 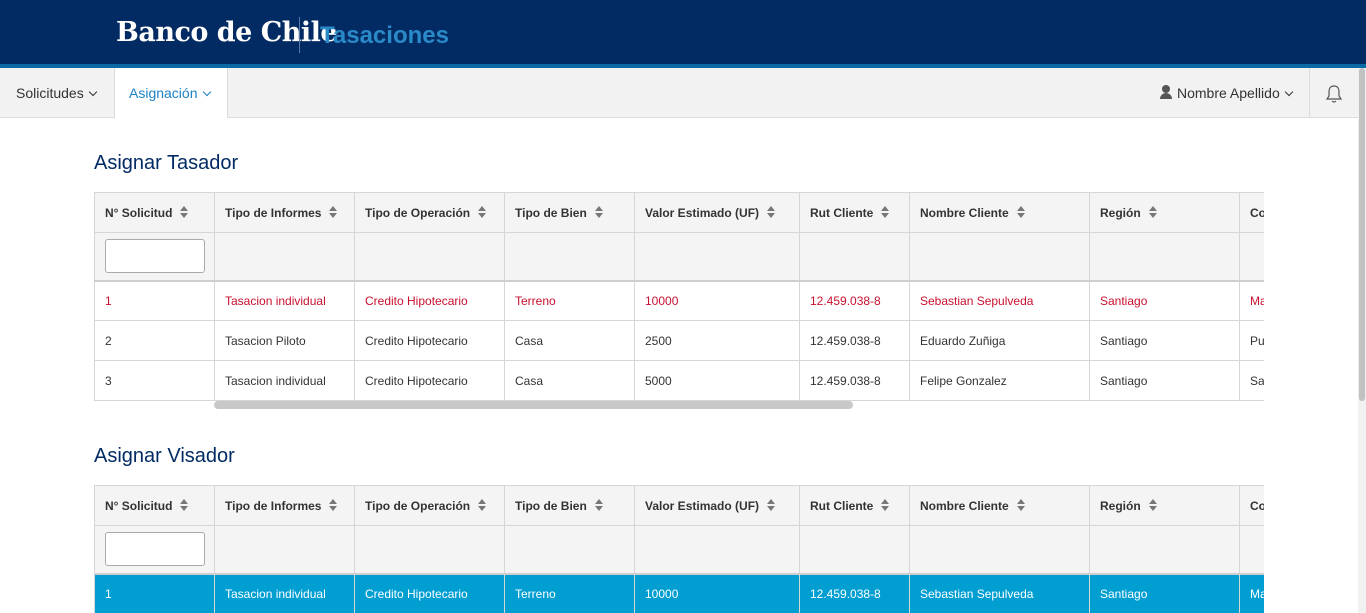 I want to click on logo-divider, so click(x=299, y=35).